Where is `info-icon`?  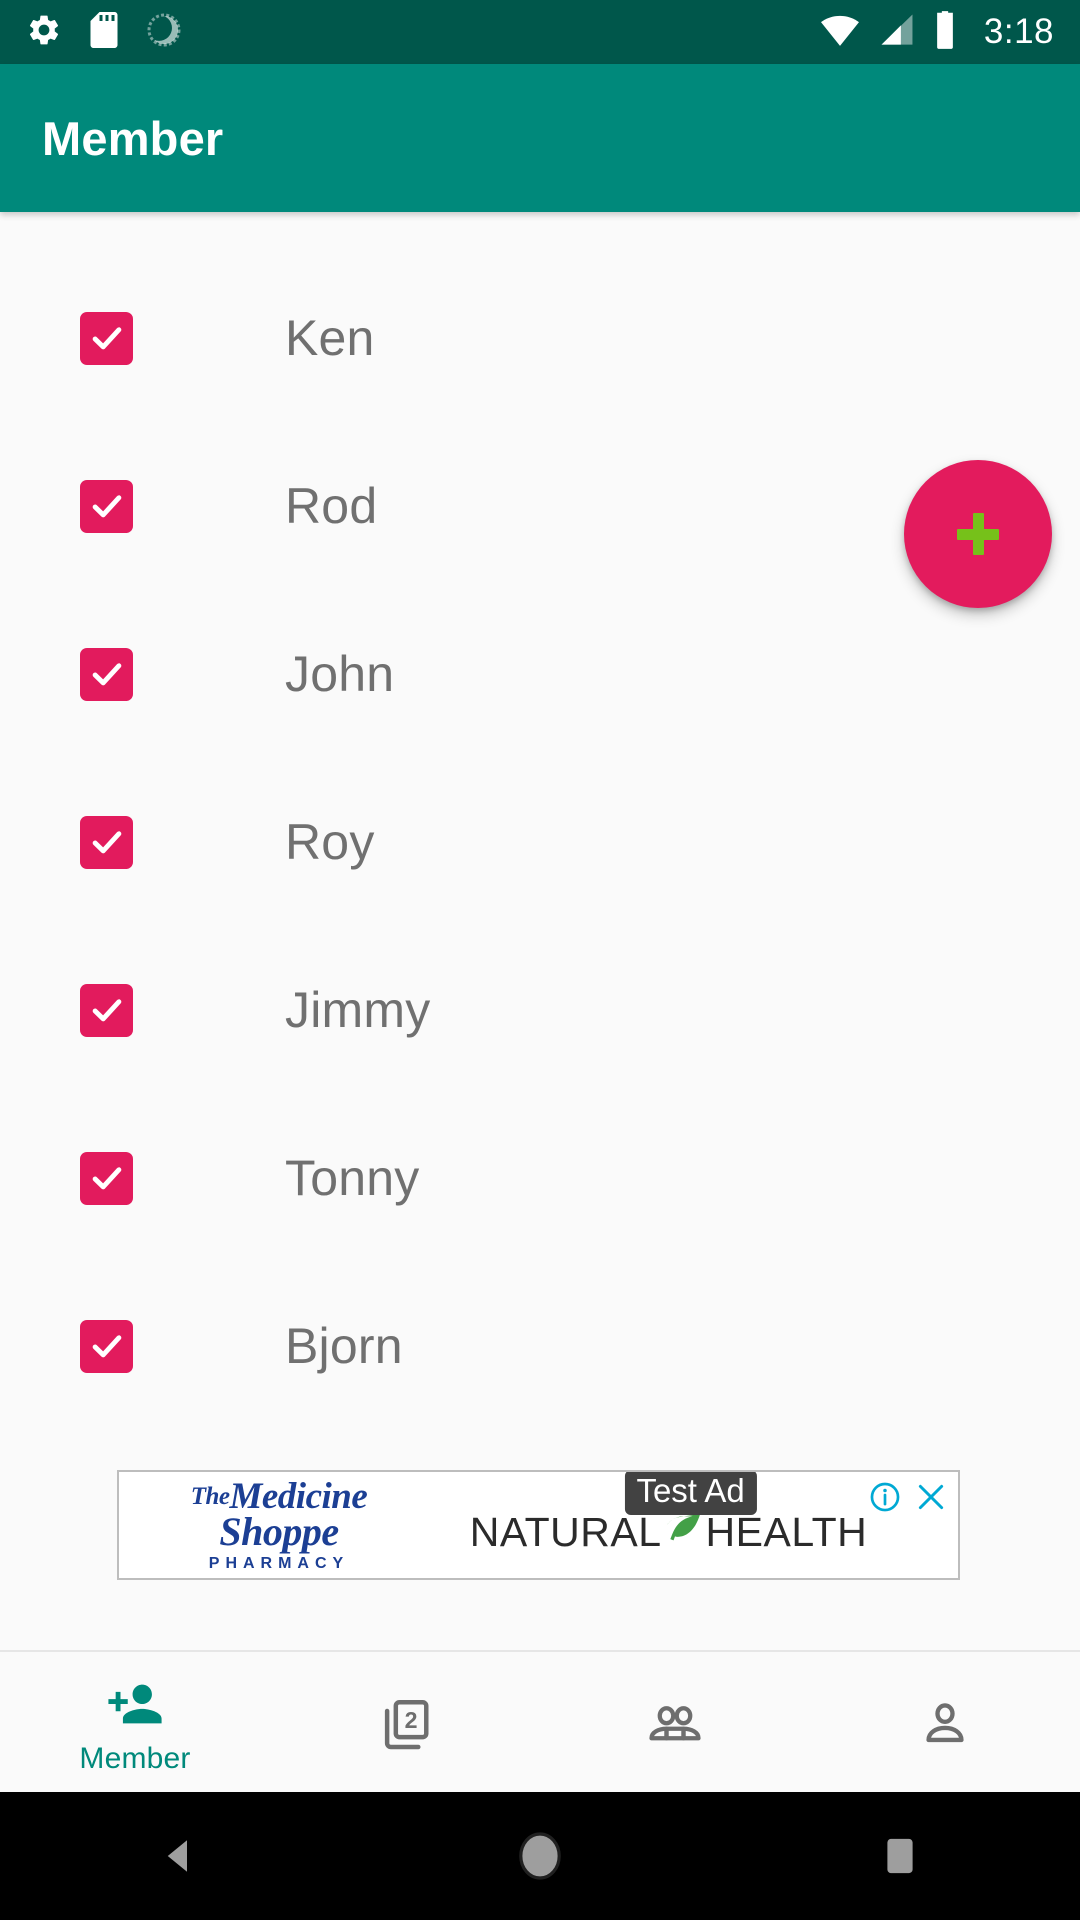 info-icon is located at coordinates (885, 1499).